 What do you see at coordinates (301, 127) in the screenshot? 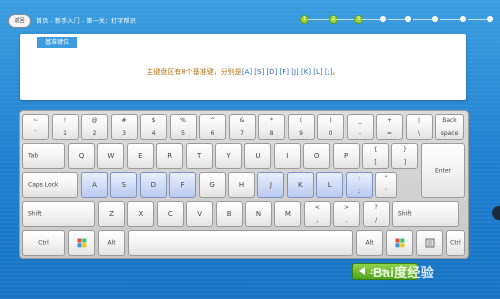
I see `key-row1-9: (9` at bounding box center [301, 127].